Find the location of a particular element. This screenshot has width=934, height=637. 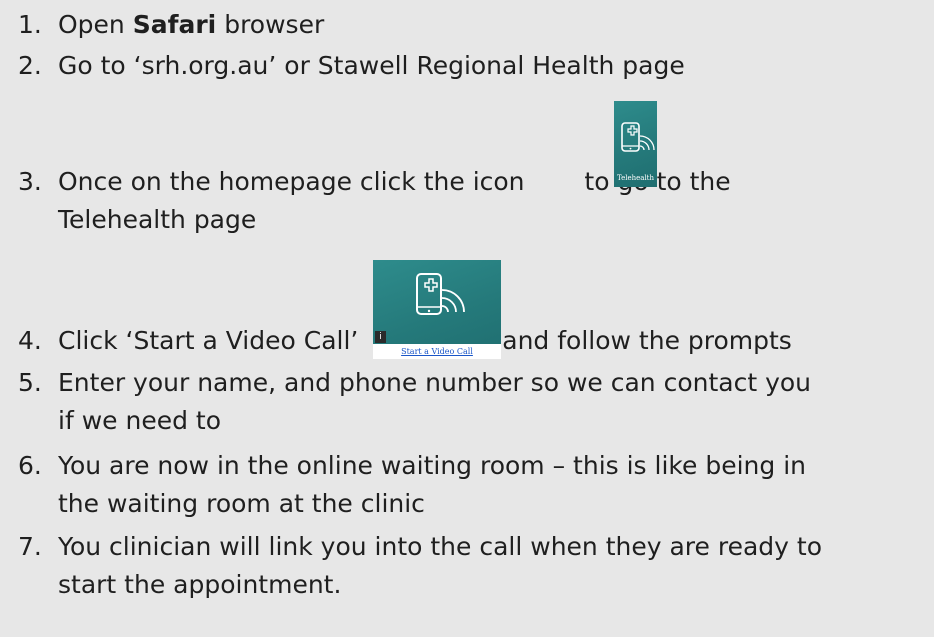

step-text: Once on the homepage click the icon is located at coordinates (295, 181).